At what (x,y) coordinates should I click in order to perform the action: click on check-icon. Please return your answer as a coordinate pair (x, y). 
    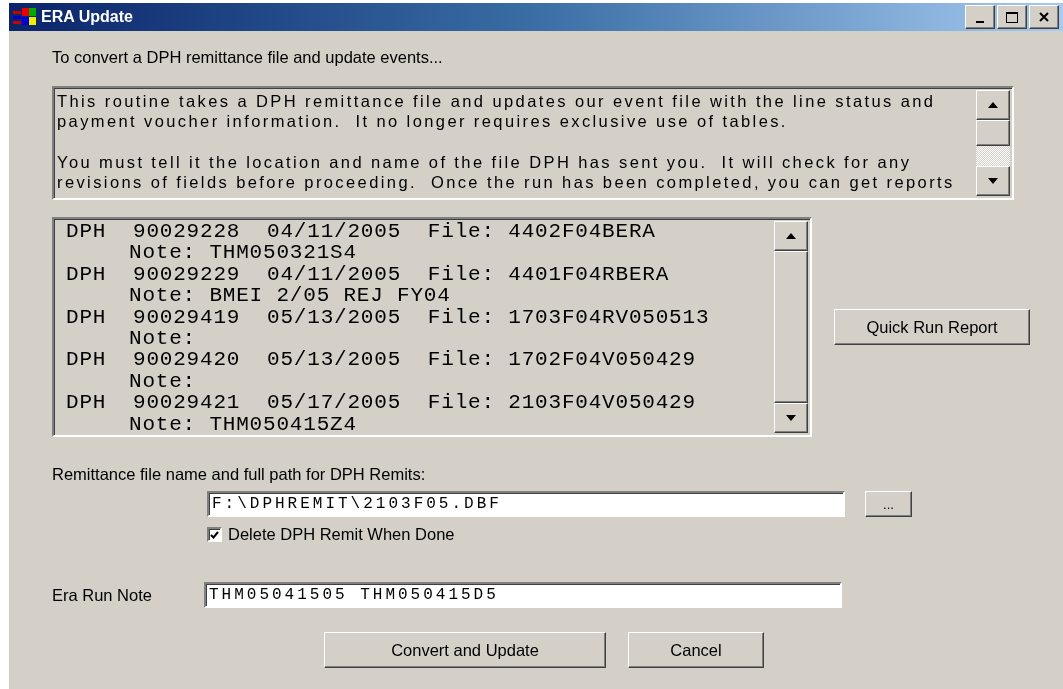
    Looking at the image, I should click on (214, 534).